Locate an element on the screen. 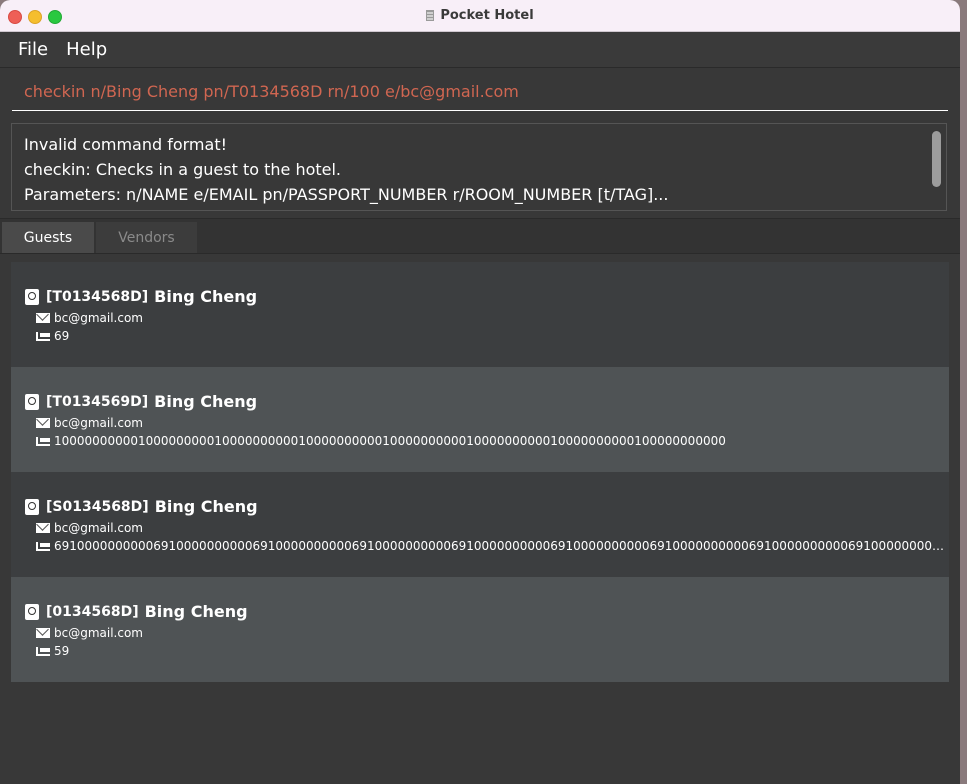  guest-passport: [S0134568D] is located at coordinates (97, 506).